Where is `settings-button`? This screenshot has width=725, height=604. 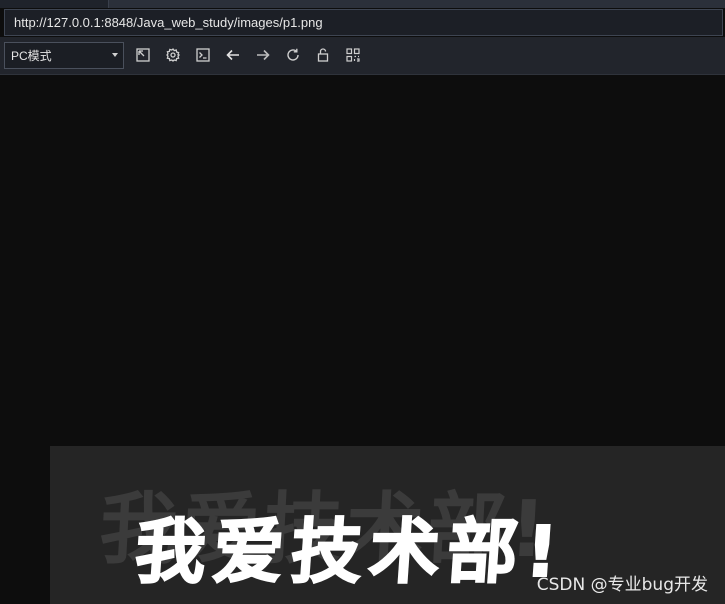
settings-button is located at coordinates (173, 55).